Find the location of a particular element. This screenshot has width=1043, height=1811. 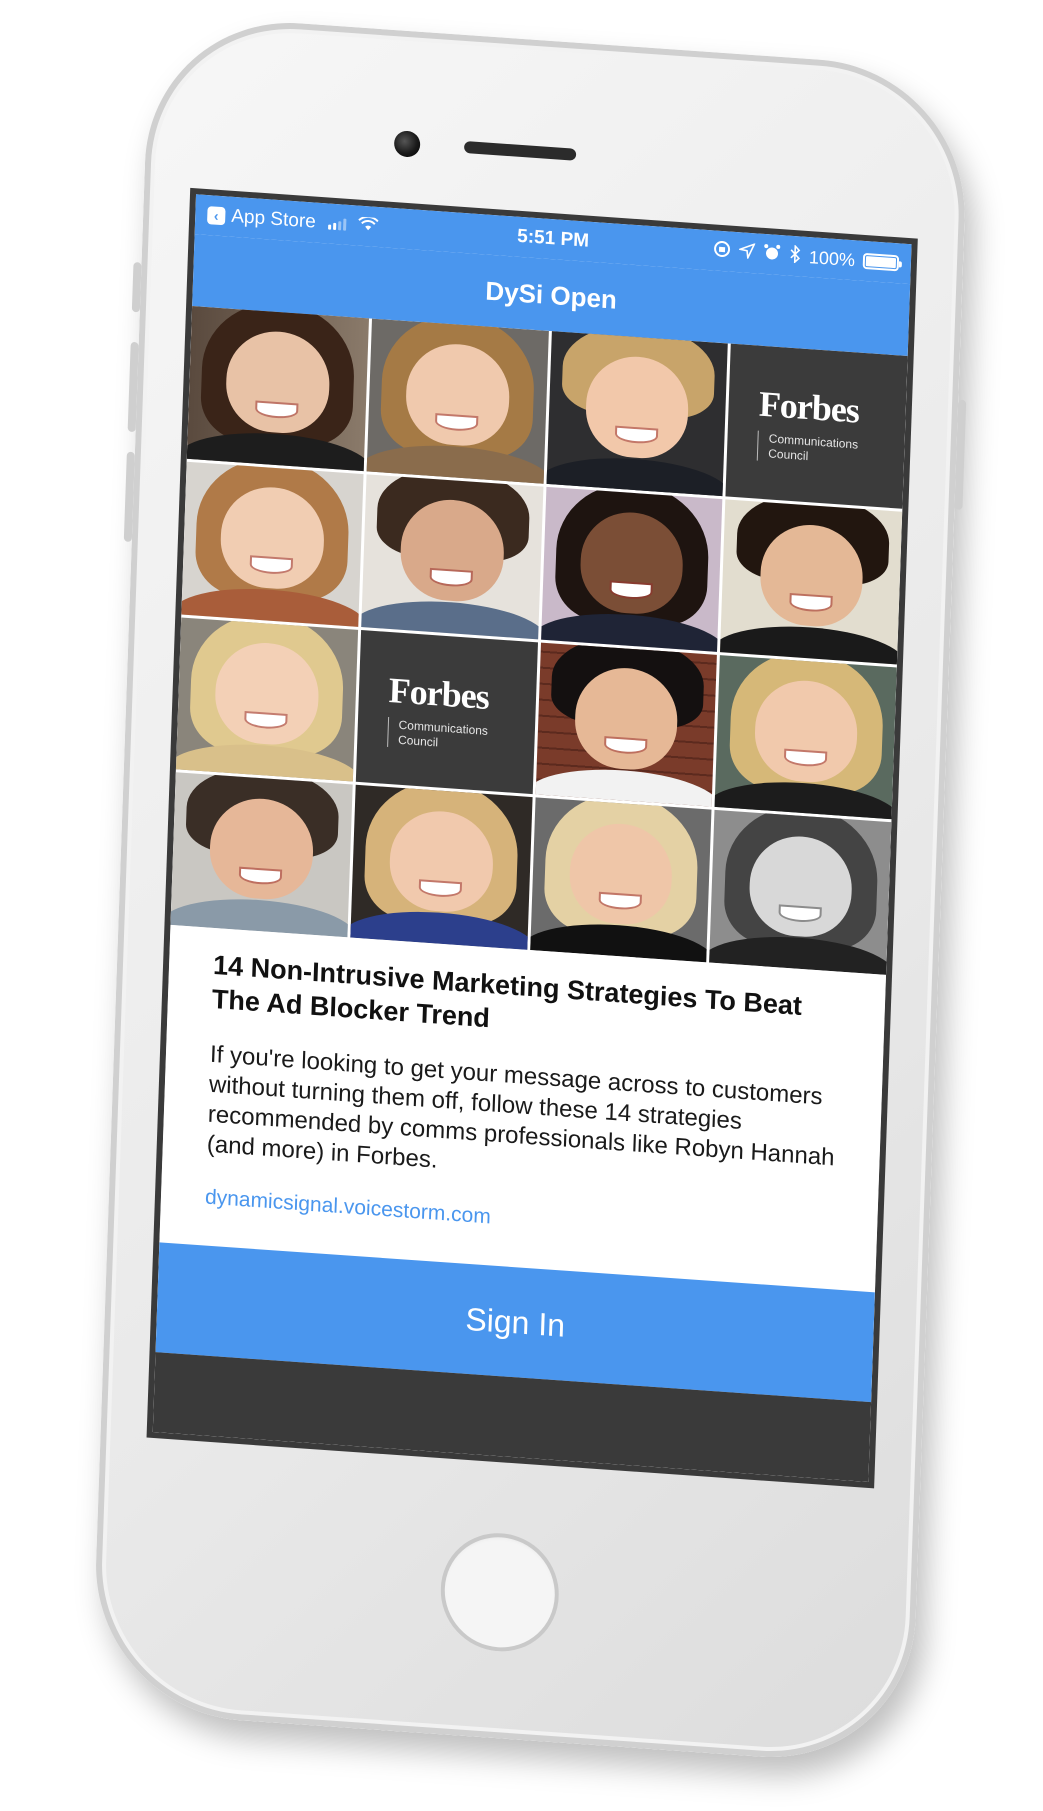

battery-percent: 100% is located at coordinates (832, 258).